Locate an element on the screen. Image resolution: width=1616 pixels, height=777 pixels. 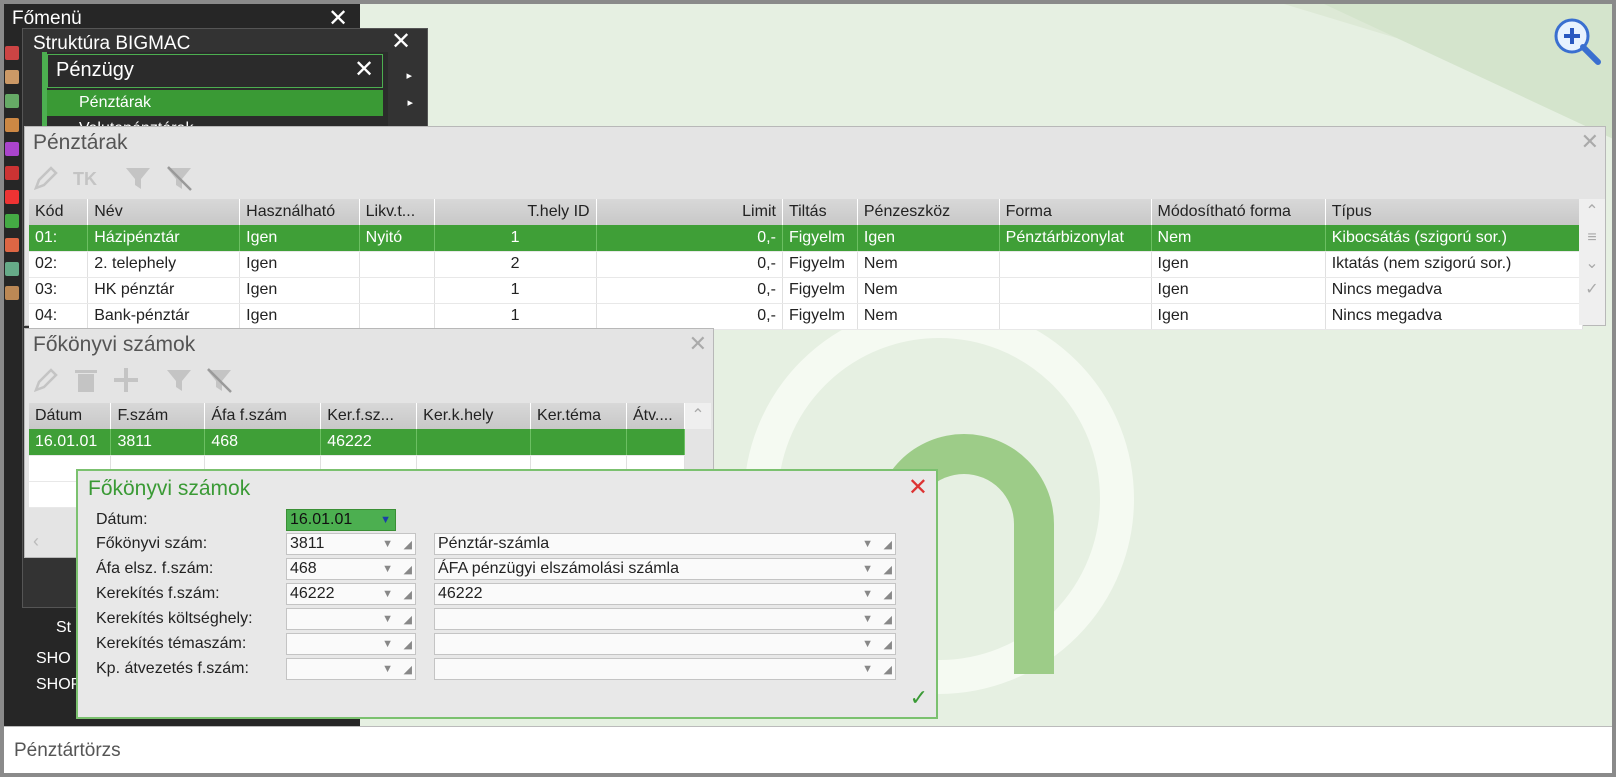
column-header: Limit is located at coordinates (689, 212).